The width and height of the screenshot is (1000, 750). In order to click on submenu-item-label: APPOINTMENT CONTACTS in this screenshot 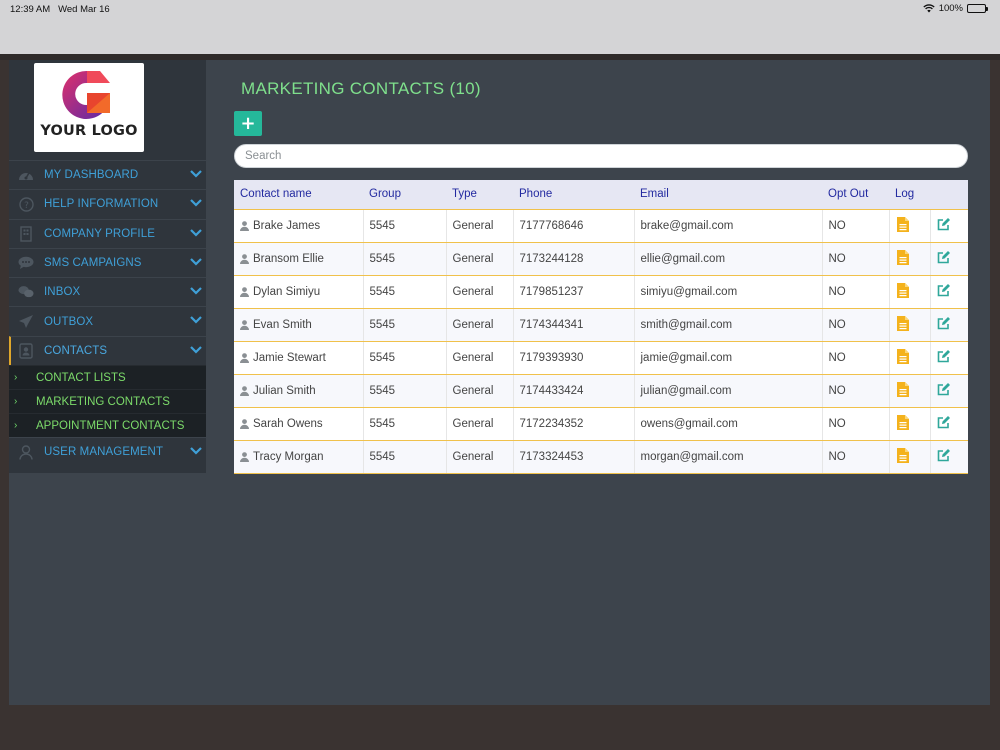, I will do `click(110, 425)`.